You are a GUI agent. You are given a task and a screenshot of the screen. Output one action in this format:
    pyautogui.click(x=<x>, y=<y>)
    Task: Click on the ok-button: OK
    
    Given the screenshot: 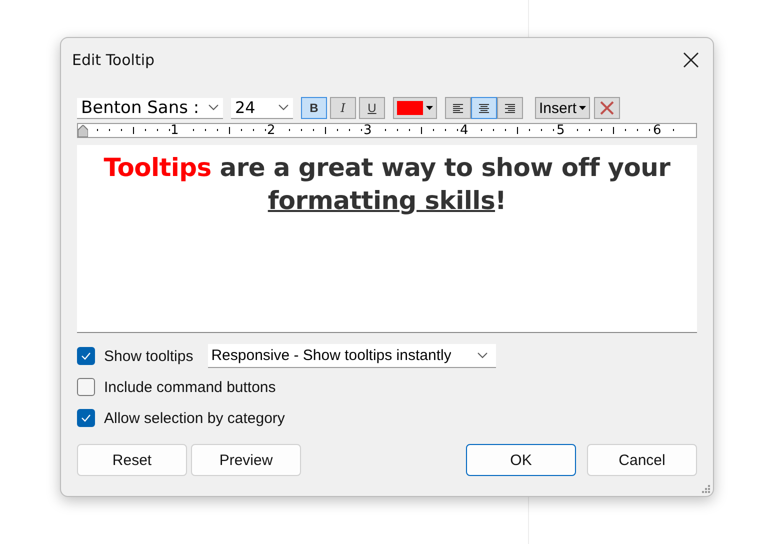 What is the action you would take?
    pyautogui.click(x=521, y=460)
    